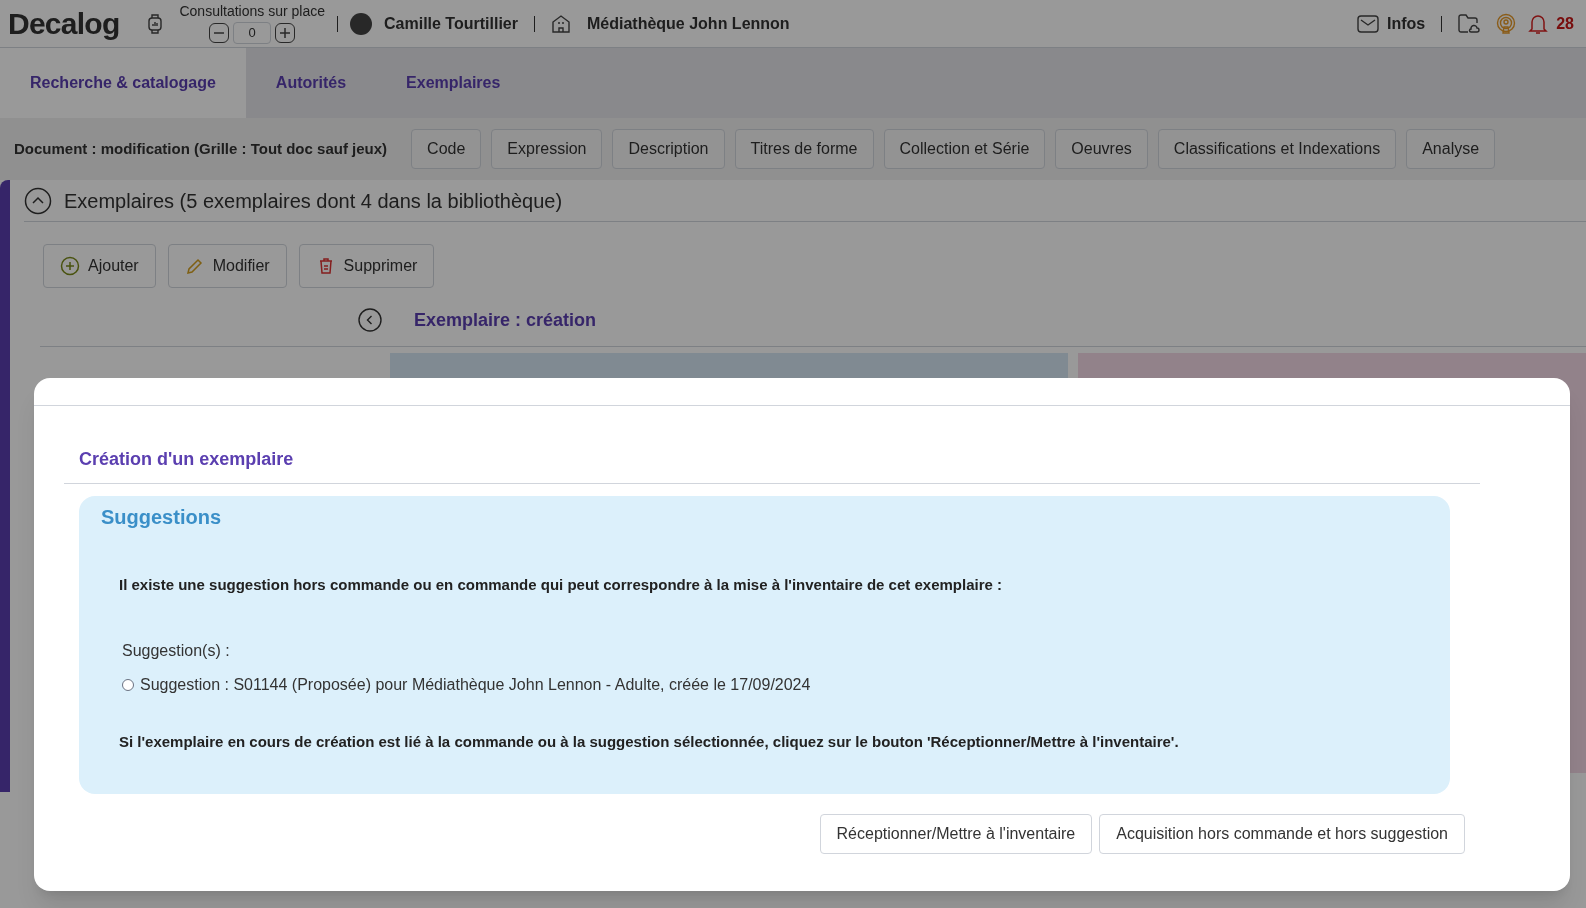 This screenshot has height=908, width=1586. I want to click on document-title: Document : modification (Grille : Tout doc sauf jeux), so click(201, 148).